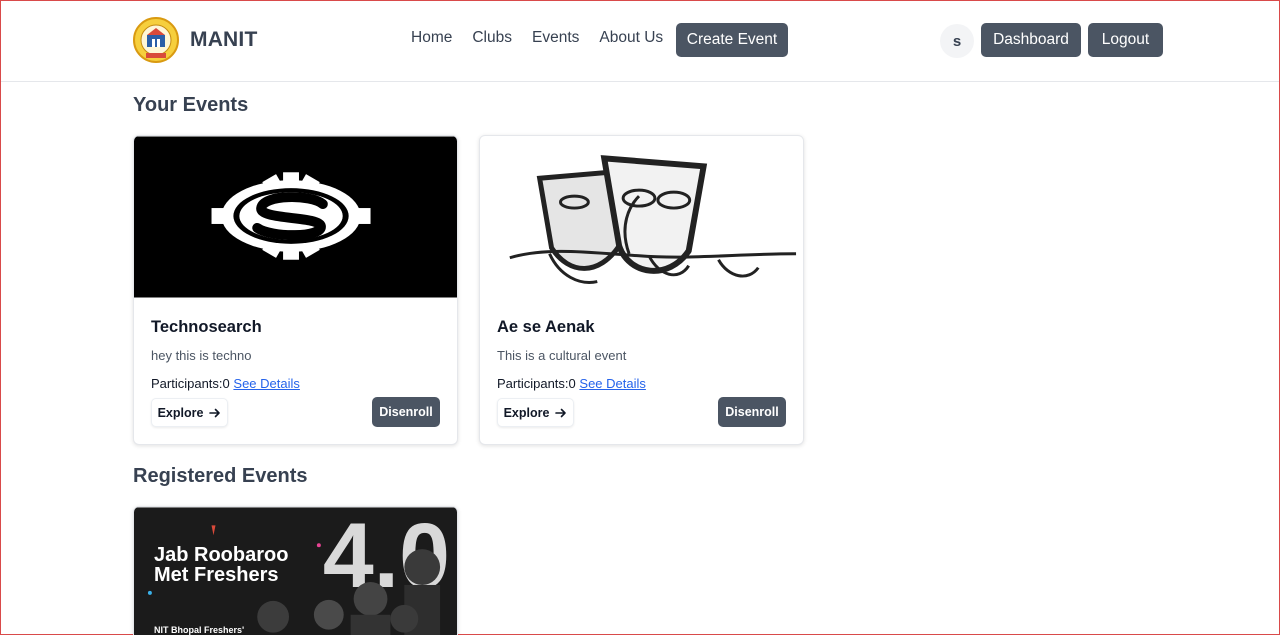 This screenshot has height=635, width=1280. Describe the element at coordinates (191, 105) in the screenshot. I see `your-events-heading: Your Events` at that location.